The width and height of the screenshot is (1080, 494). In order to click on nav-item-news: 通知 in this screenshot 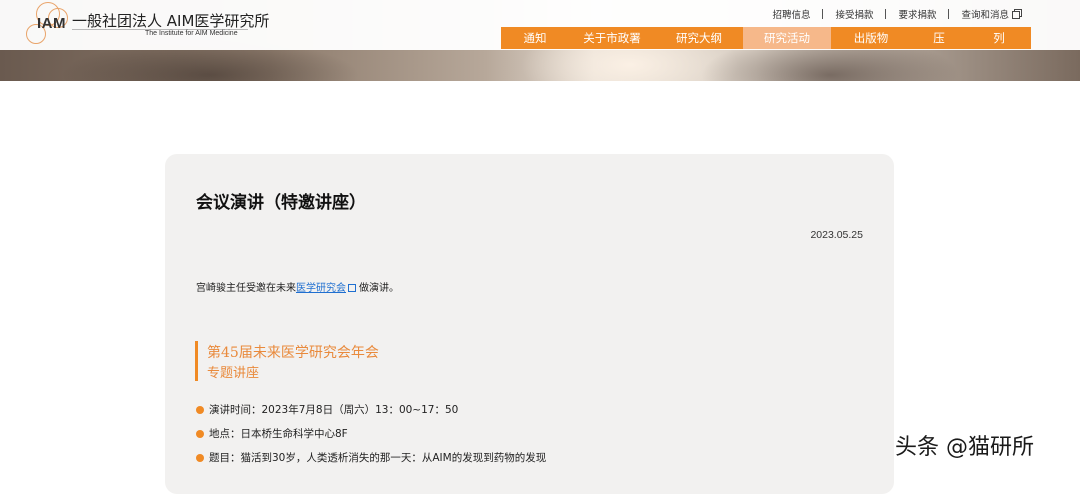, I will do `click(535, 38)`.